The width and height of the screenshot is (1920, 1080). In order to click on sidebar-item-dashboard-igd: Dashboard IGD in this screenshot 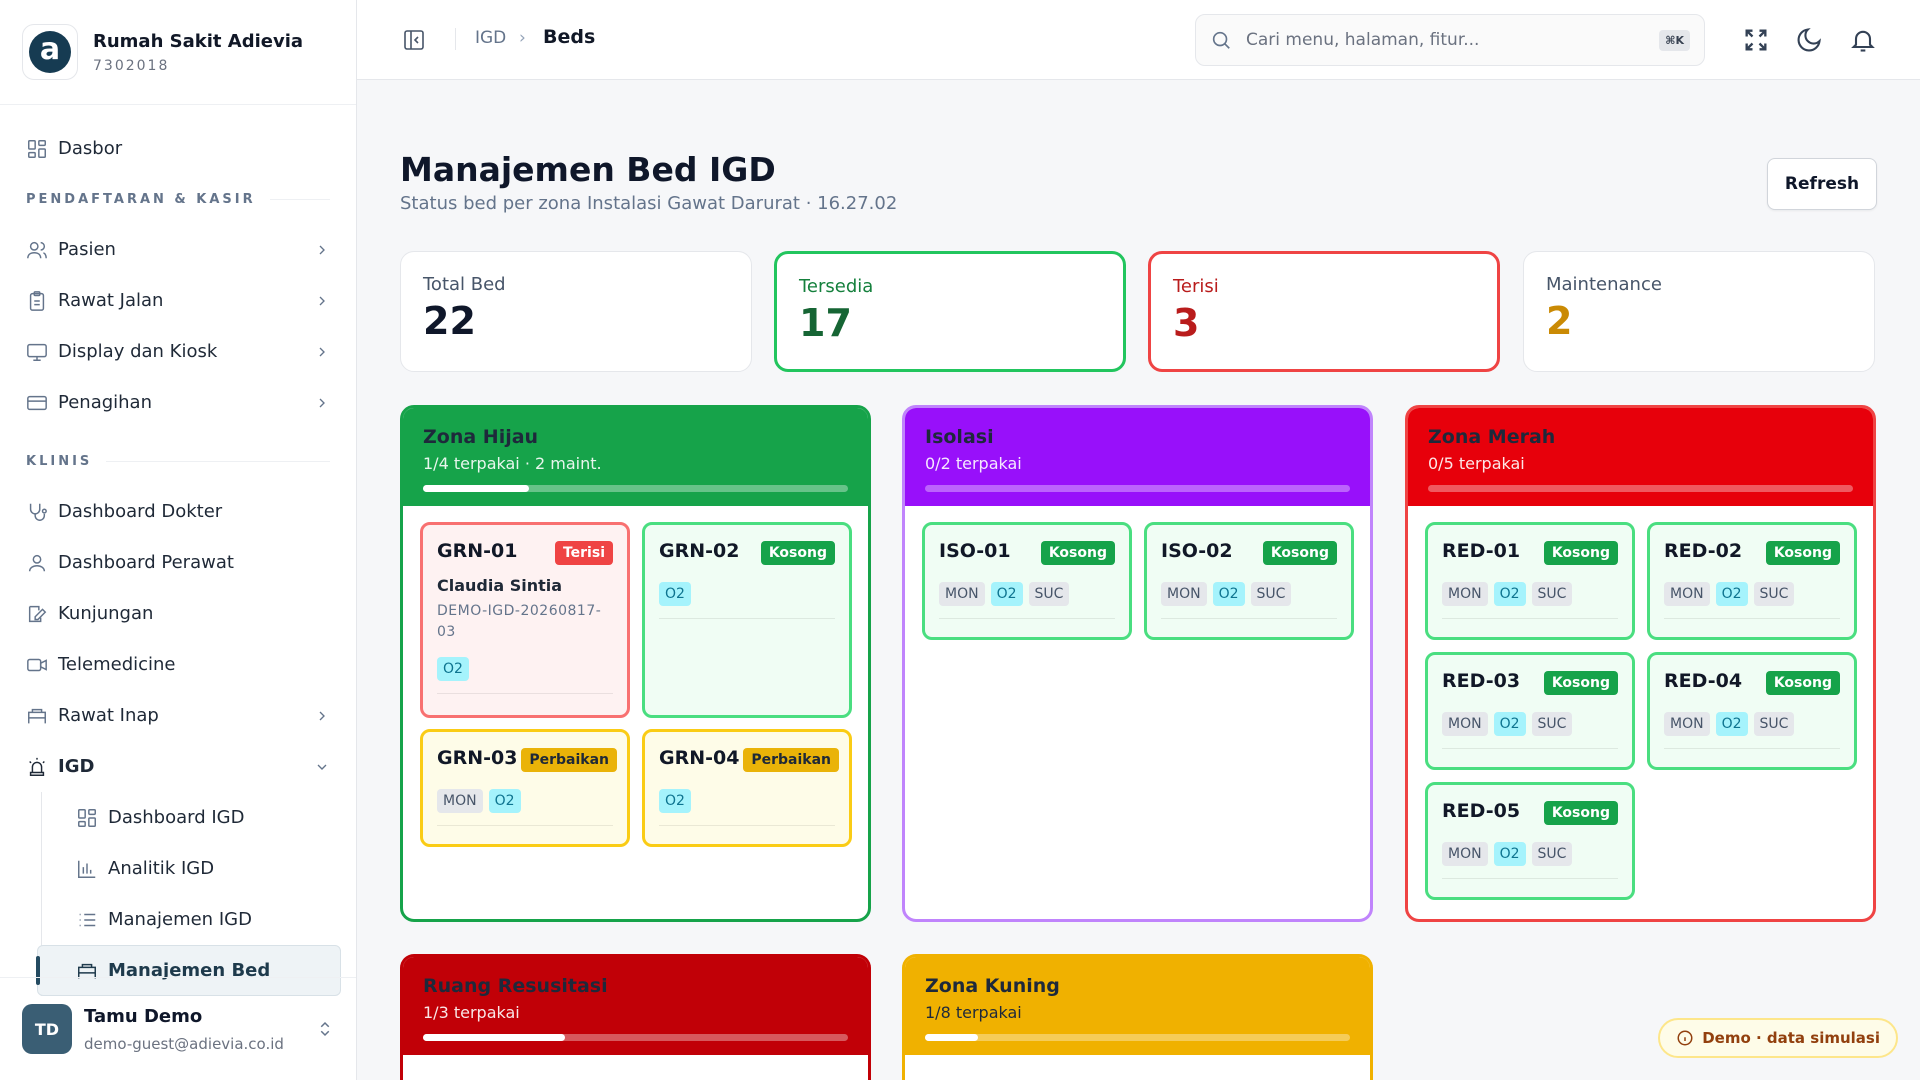, I will do `click(178, 817)`.